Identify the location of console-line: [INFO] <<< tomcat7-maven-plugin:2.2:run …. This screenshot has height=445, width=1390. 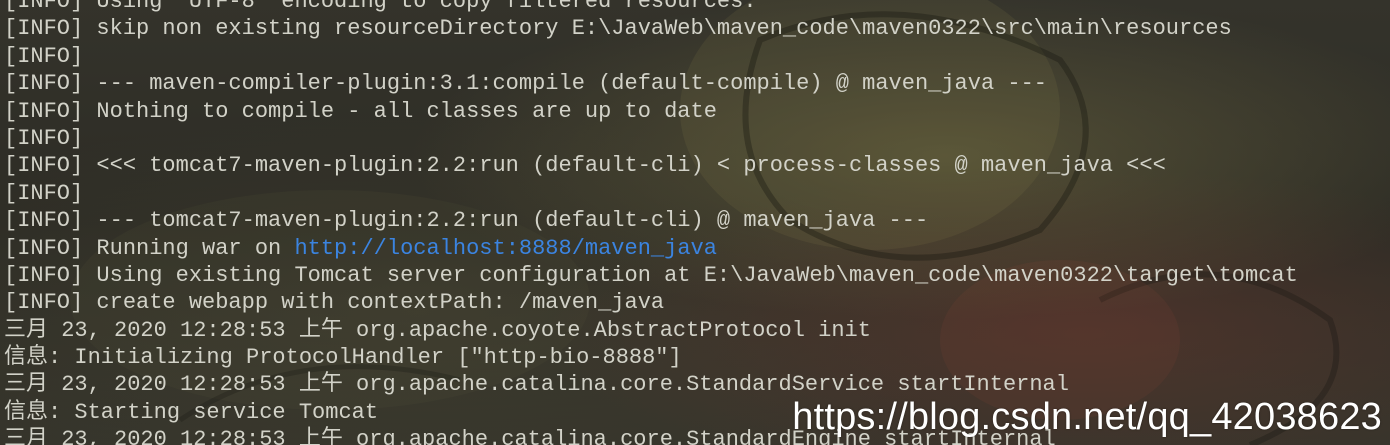
(585, 166).